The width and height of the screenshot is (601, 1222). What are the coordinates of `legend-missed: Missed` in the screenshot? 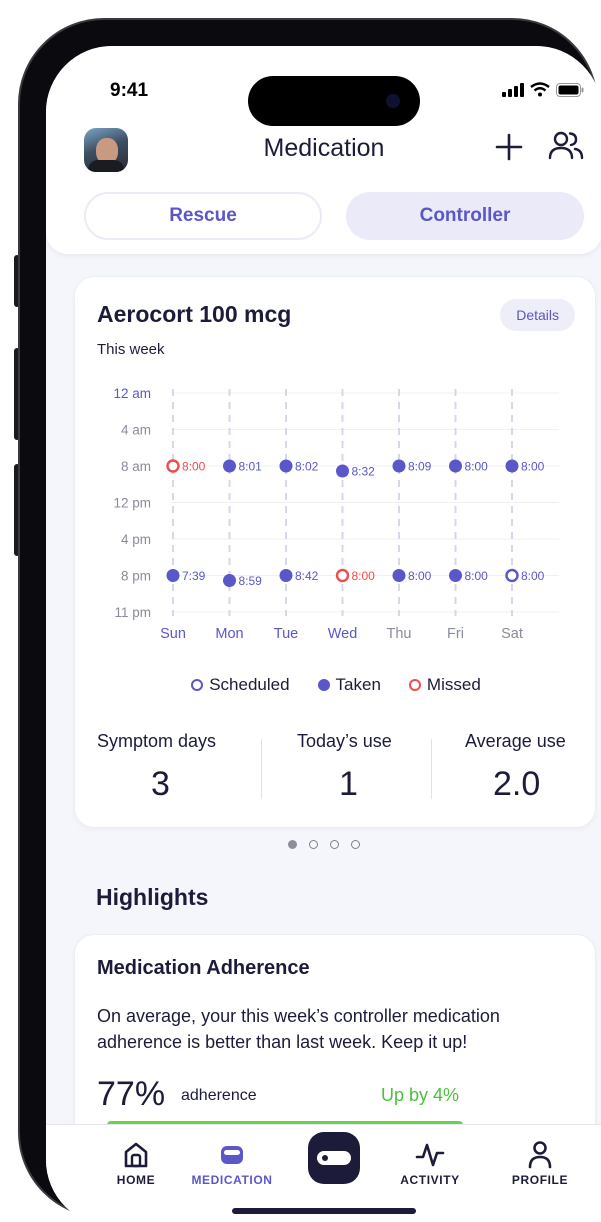 It's located at (444, 685).